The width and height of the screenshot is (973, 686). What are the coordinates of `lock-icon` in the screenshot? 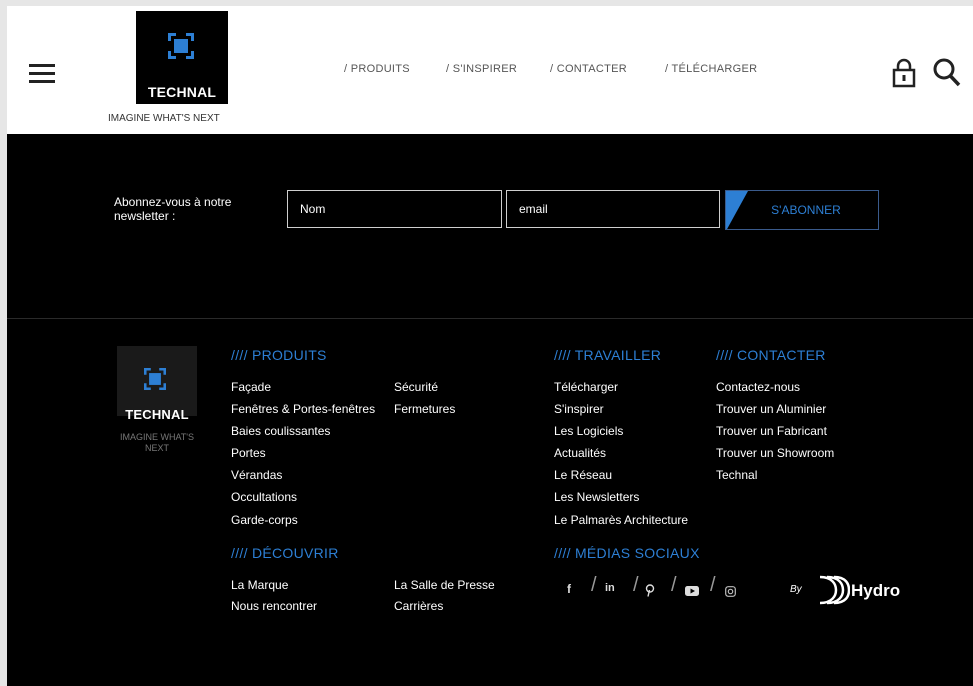 It's located at (904, 73).